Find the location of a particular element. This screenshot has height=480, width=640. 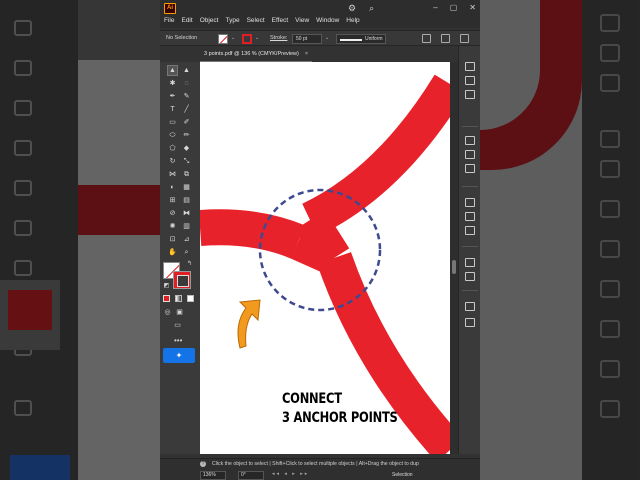

ellipse-tool-icon: ⬭ is located at coordinates (172, 135).